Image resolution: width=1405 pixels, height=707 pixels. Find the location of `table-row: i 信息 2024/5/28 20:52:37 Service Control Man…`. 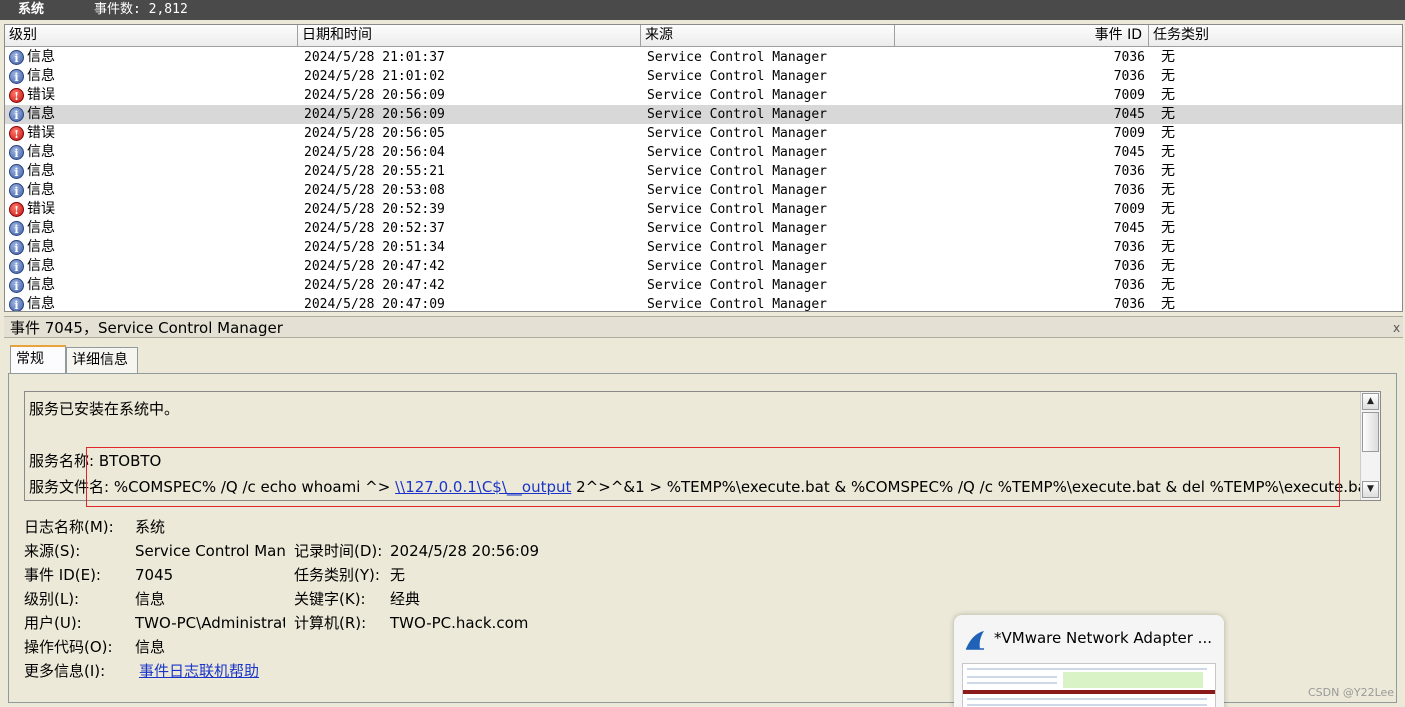

table-row: i 信息 2024/5/28 20:52:37 Service Control Man… is located at coordinates (703, 228).